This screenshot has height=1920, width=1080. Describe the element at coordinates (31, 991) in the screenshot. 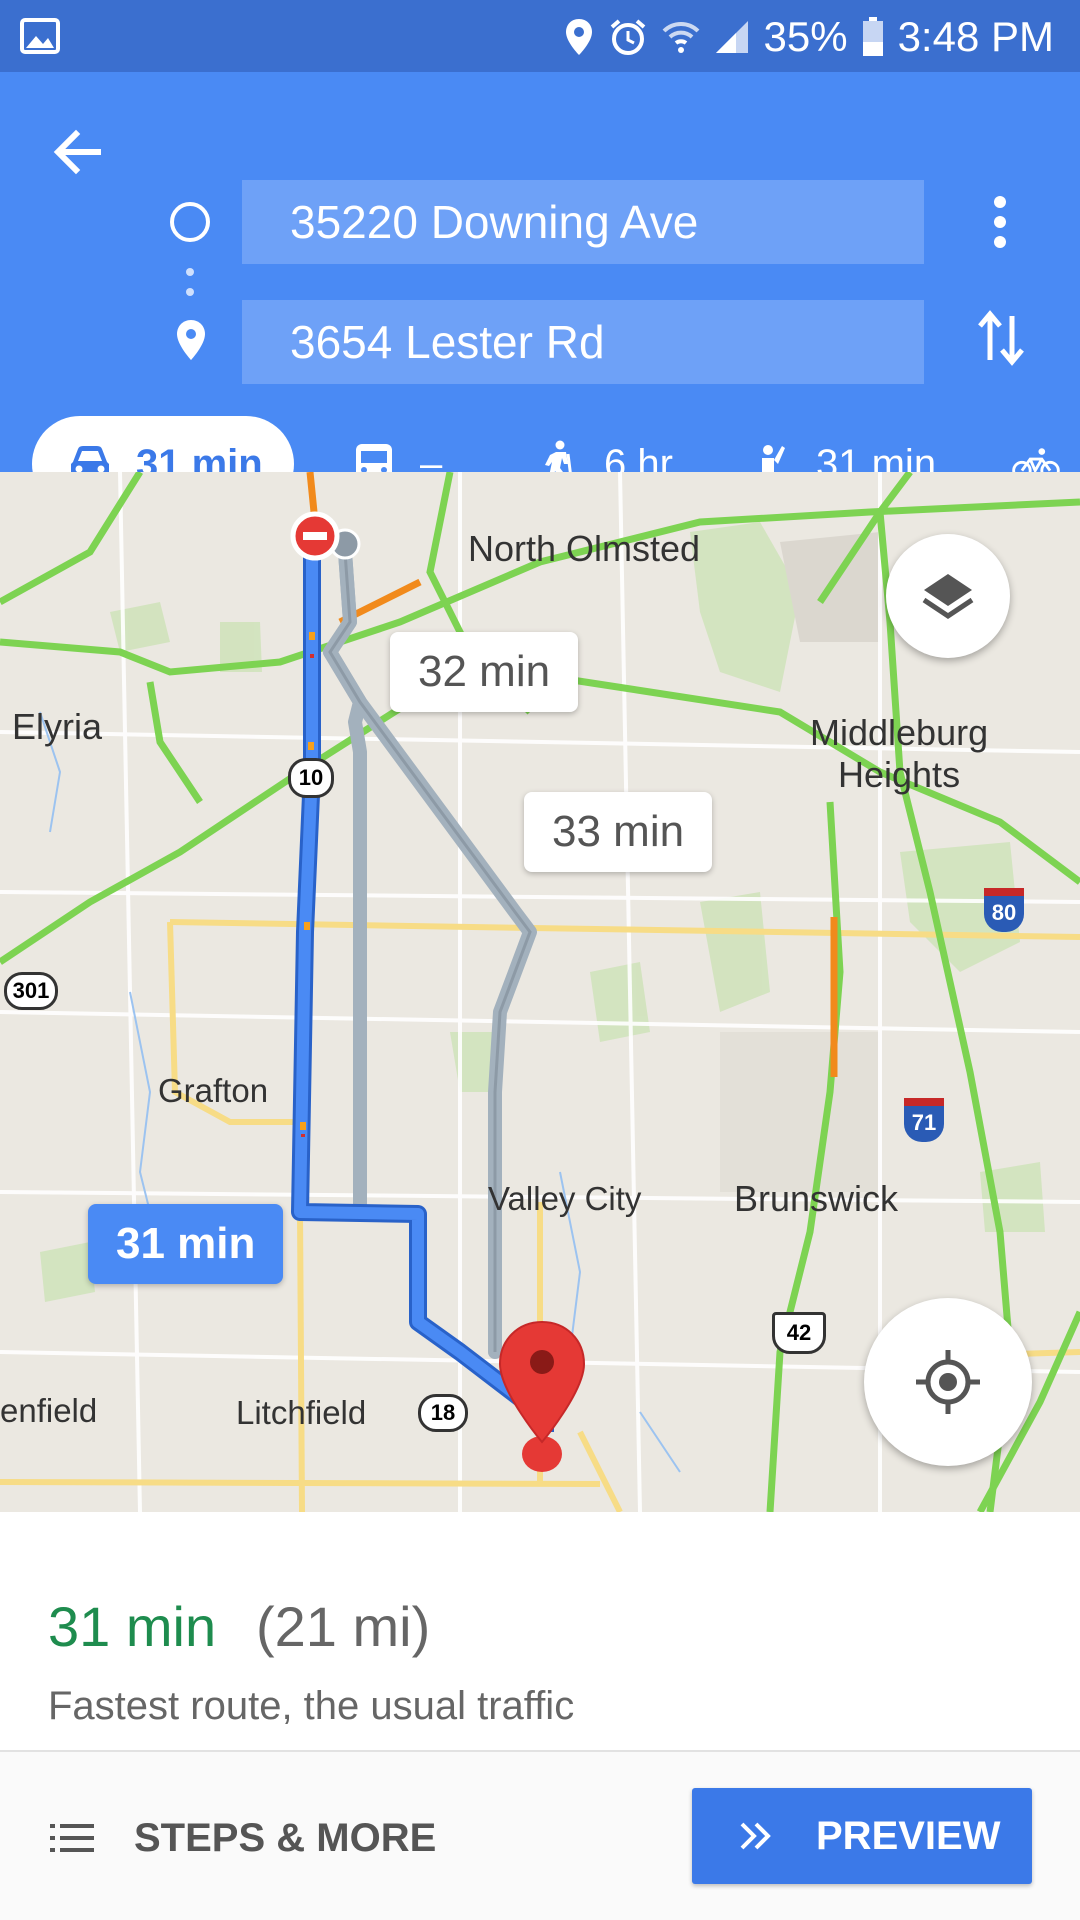

I see `route-301-shield: 301` at that location.